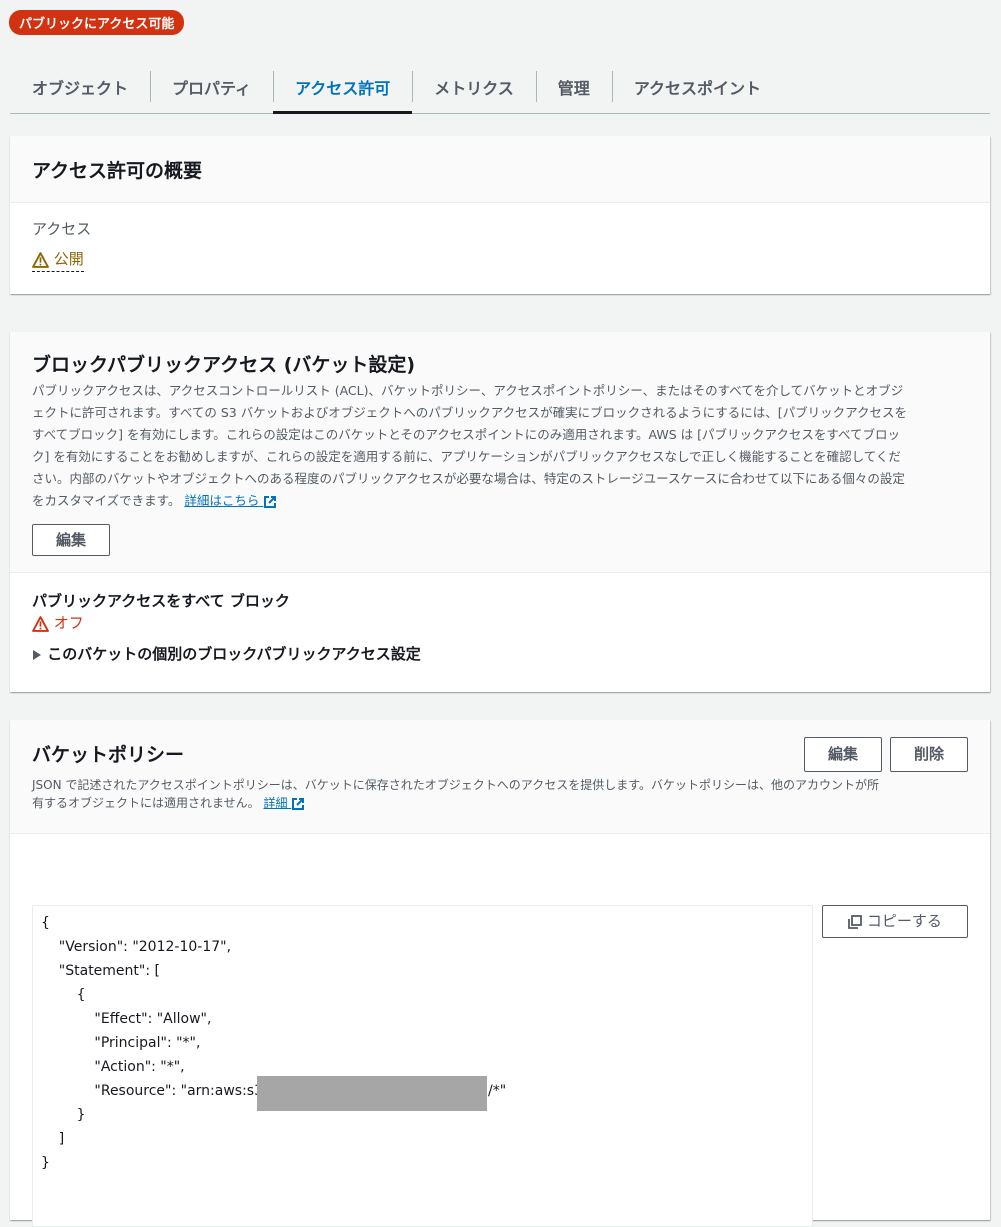 The image size is (1001, 1227). What do you see at coordinates (40, 623) in the screenshot?
I see `error-icon` at bounding box center [40, 623].